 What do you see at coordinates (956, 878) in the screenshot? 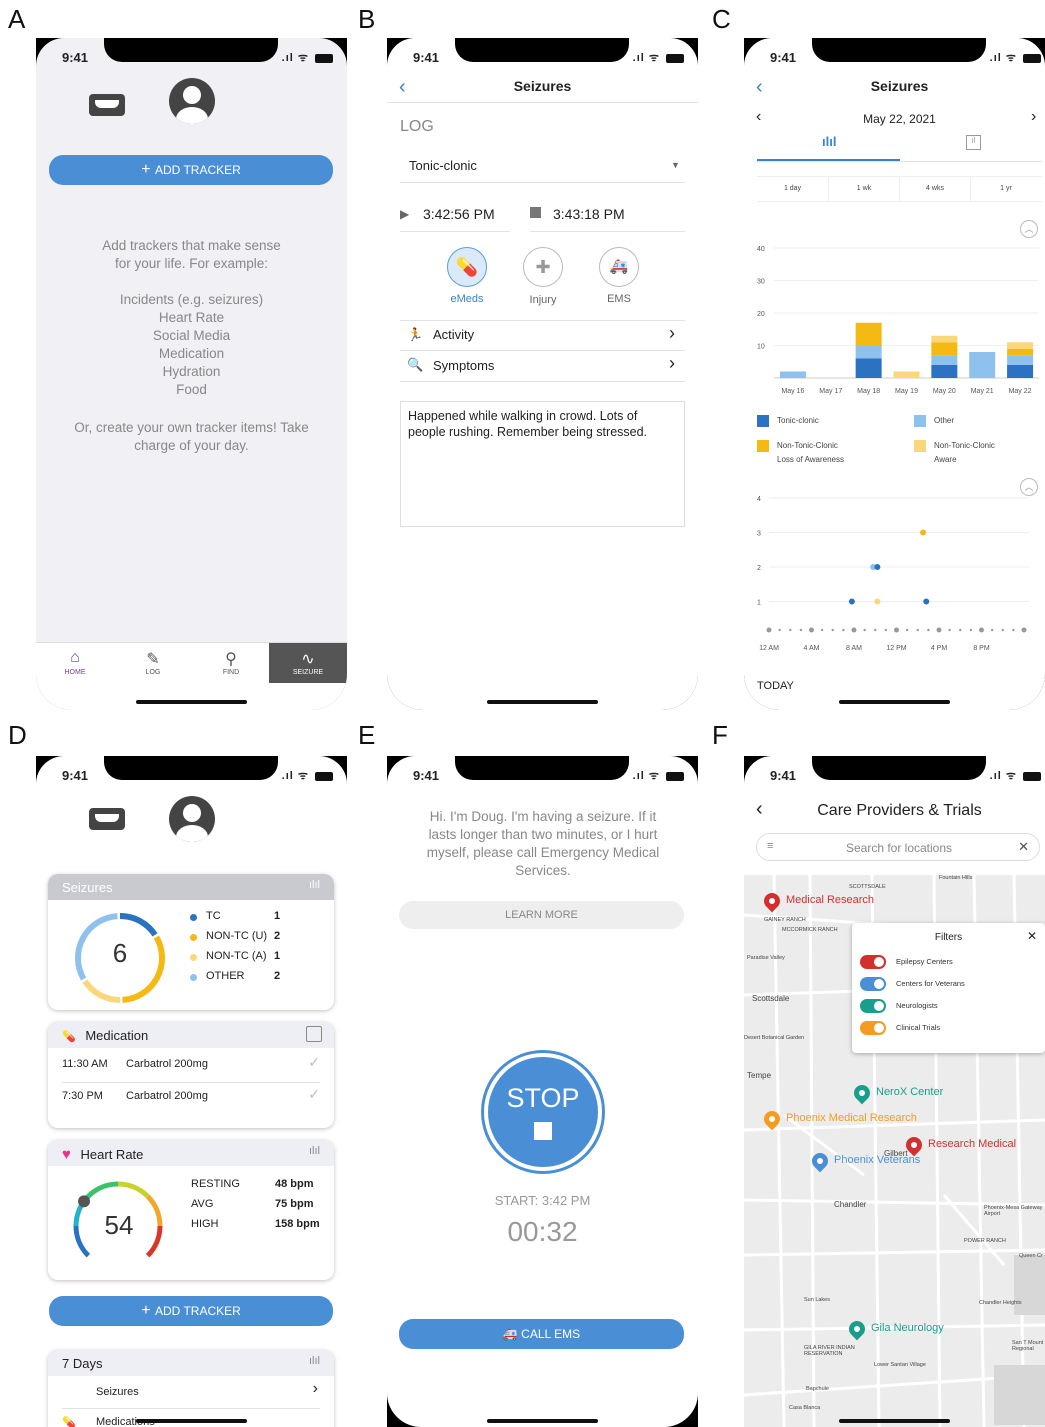
I see `map-place-label: Fountain Hills` at bounding box center [956, 878].